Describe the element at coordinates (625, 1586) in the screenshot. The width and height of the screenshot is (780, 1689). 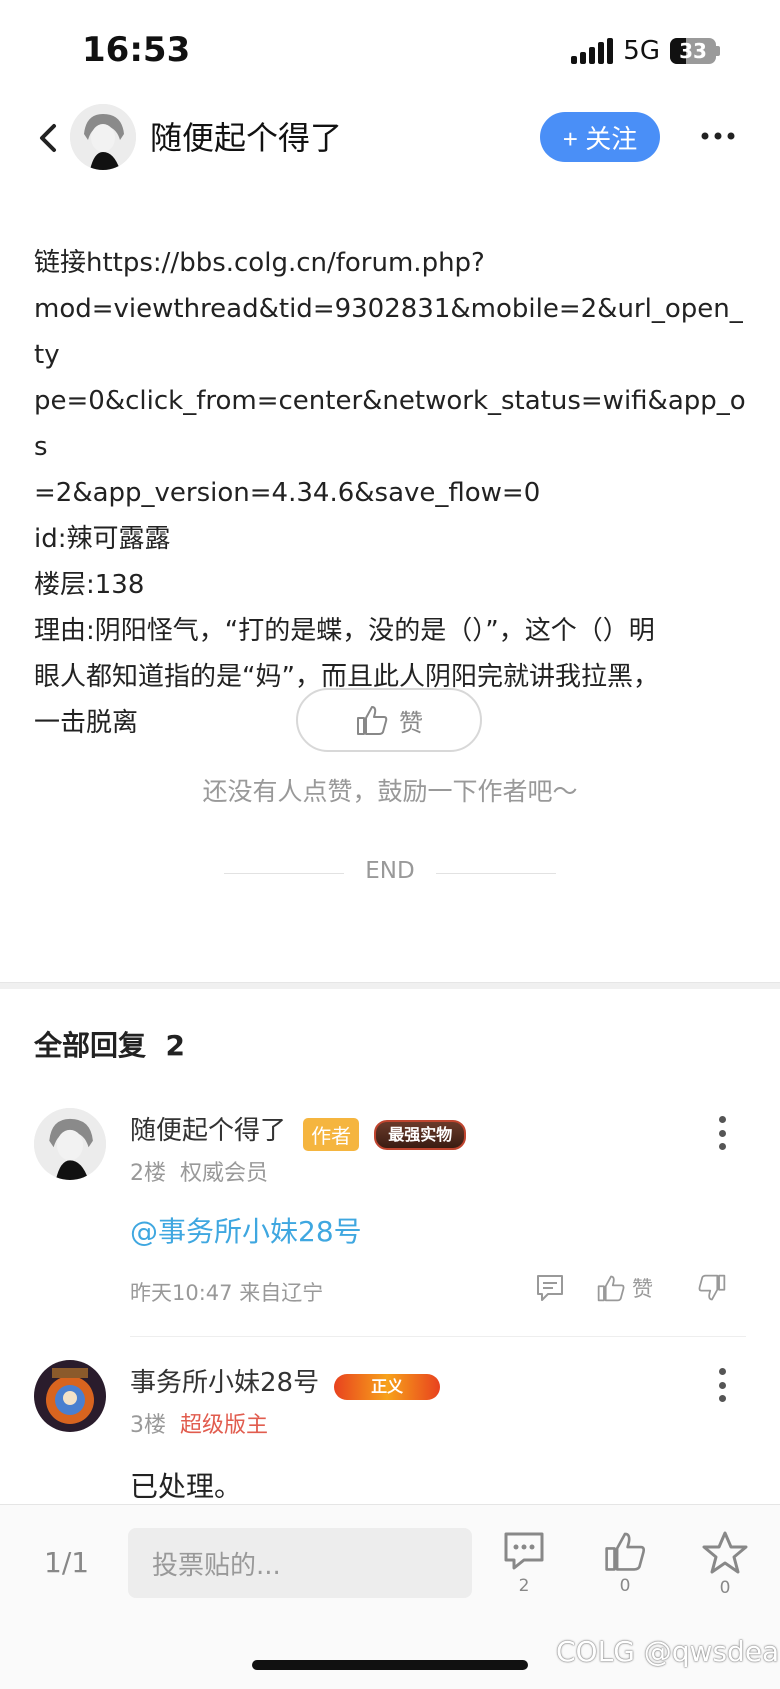
I see `like-count: 0` at that location.